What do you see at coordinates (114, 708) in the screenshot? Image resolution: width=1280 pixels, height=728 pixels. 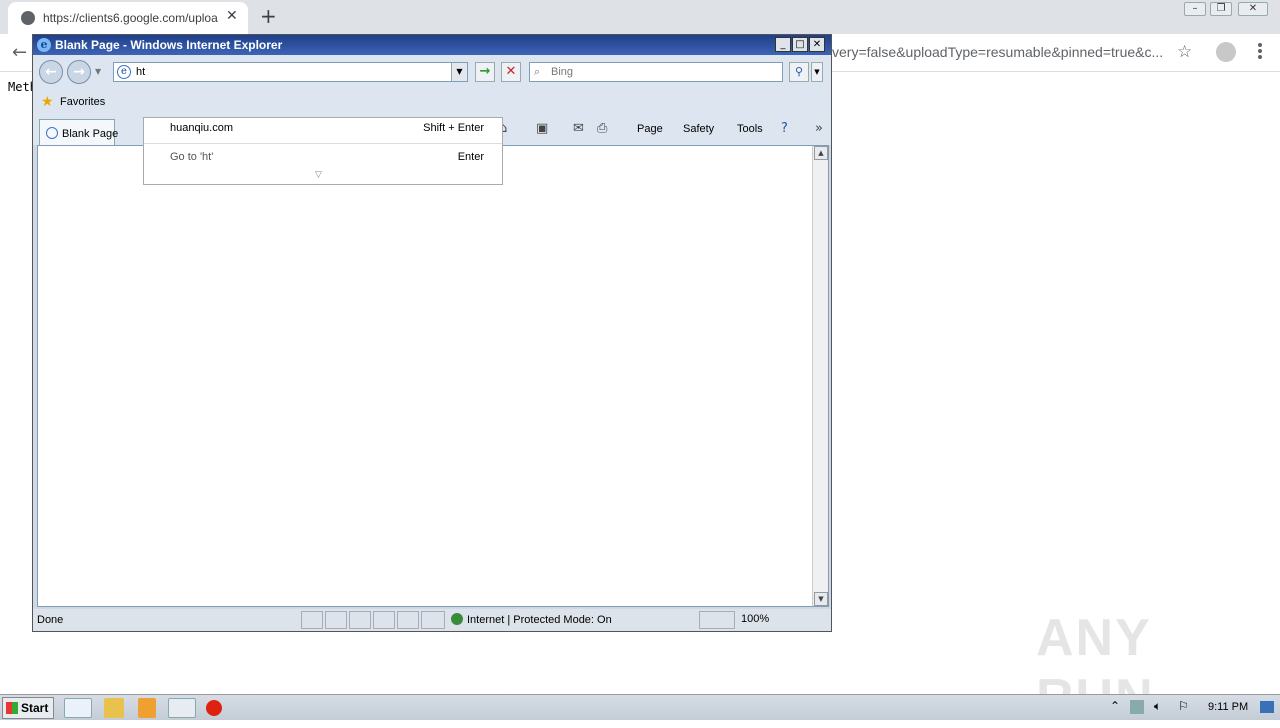 I see `explorer-taskbar-icon` at bounding box center [114, 708].